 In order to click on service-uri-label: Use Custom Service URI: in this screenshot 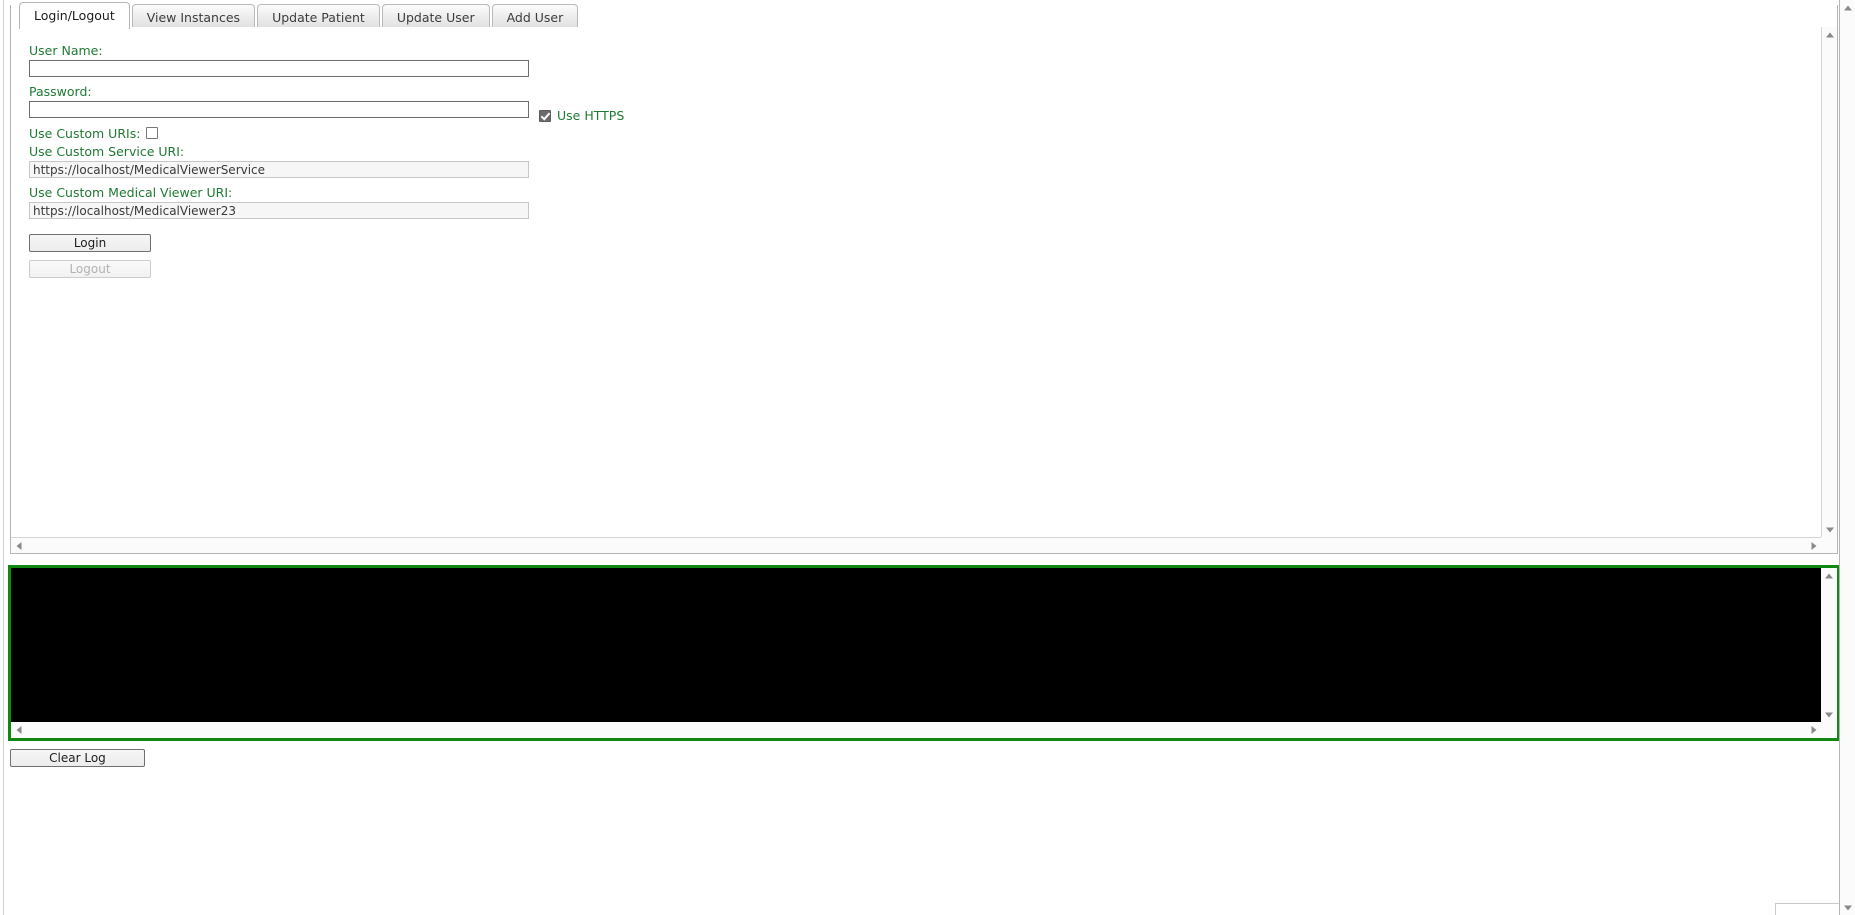, I will do `click(107, 151)`.